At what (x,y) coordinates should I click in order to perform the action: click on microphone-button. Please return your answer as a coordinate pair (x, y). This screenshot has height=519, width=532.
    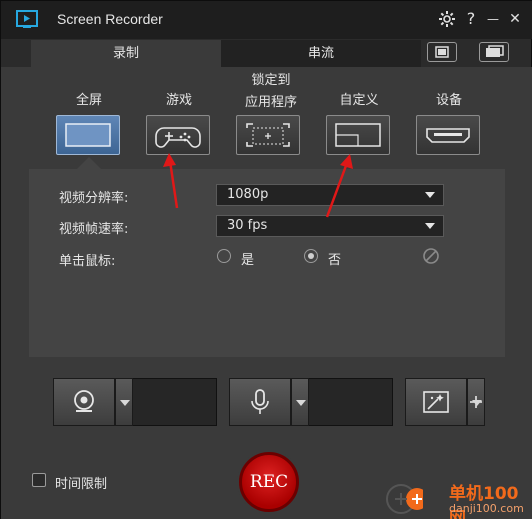
    Looking at the image, I should click on (260, 402).